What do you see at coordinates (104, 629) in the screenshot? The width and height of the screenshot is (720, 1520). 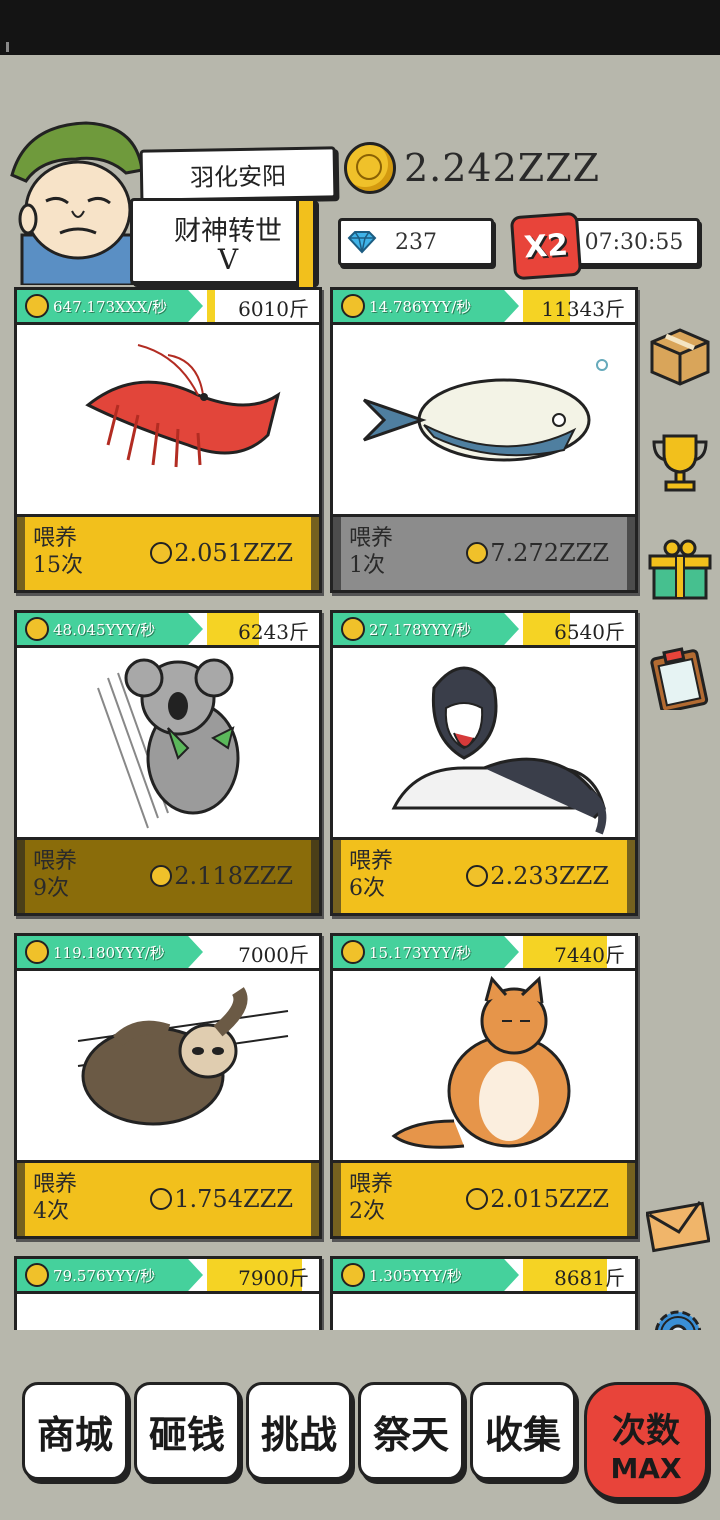 I see `income-rate: 48.045YYY/秒` at bounding box center [104, 629].